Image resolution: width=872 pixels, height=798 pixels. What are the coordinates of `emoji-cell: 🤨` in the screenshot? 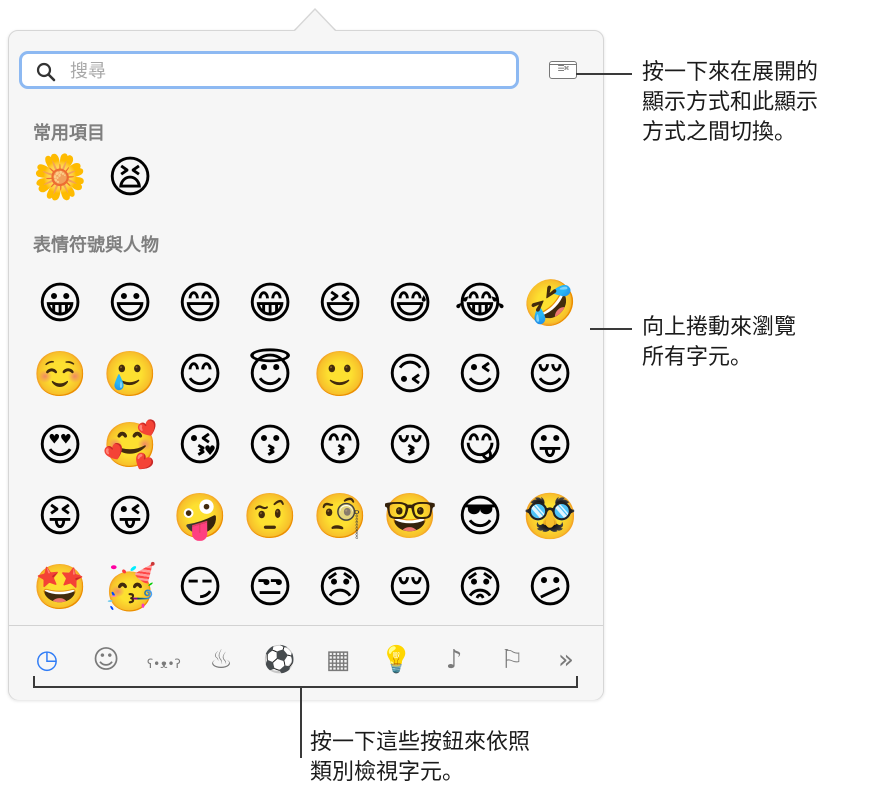 It's located at (270, 517).